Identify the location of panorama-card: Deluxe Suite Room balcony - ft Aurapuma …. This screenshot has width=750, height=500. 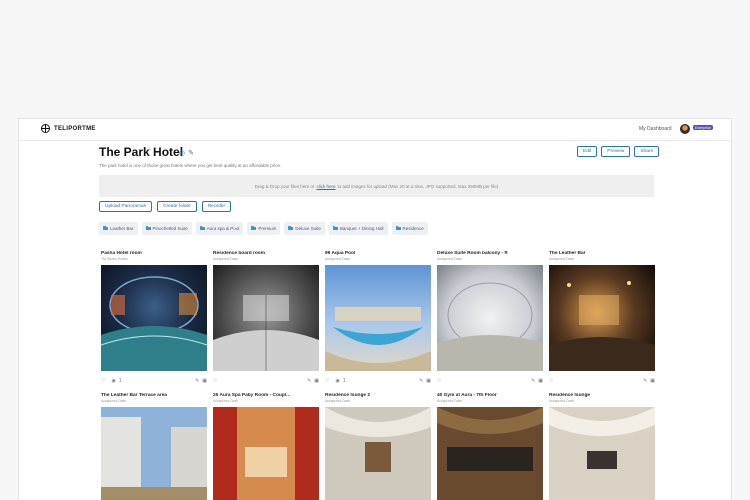
(490, 317).